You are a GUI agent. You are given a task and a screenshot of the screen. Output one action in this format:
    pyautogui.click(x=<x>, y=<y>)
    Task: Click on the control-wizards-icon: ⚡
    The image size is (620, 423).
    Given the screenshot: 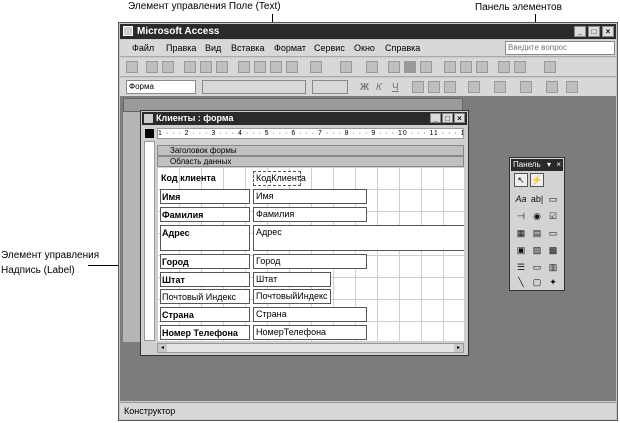 What is the action you would take?
    pyautogui.click(x=537, y=180)
    